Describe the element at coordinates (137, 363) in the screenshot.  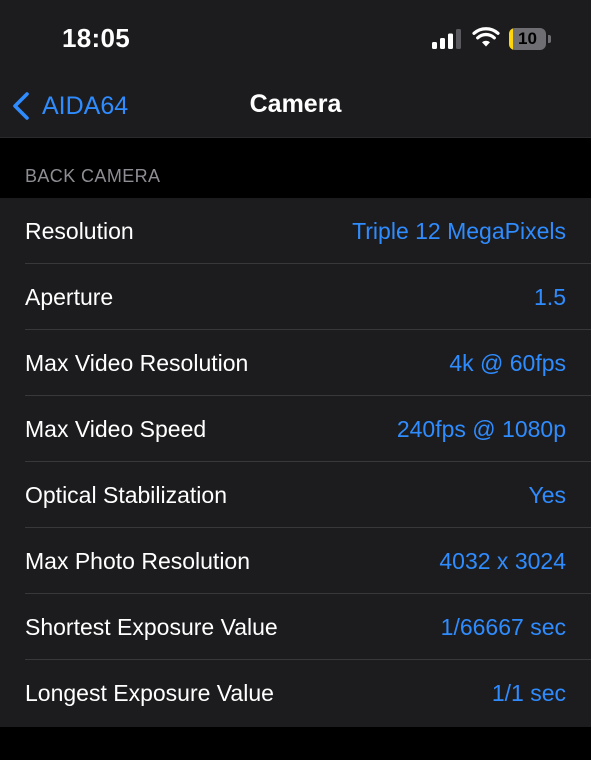
I see `row-label: Max Video Resolution` at that location.